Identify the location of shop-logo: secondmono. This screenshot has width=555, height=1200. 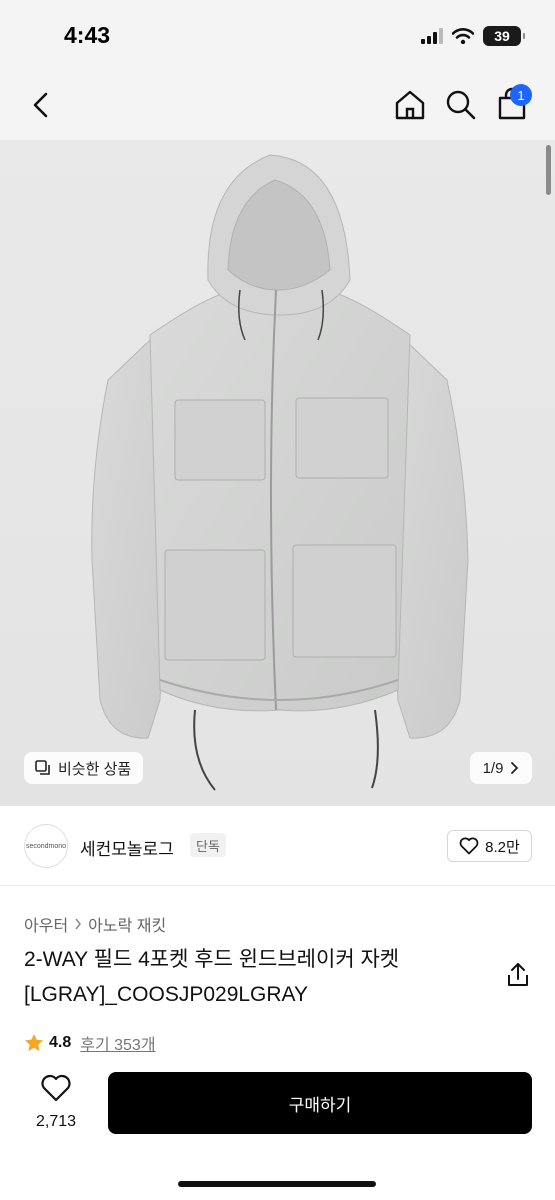
(46, 846).